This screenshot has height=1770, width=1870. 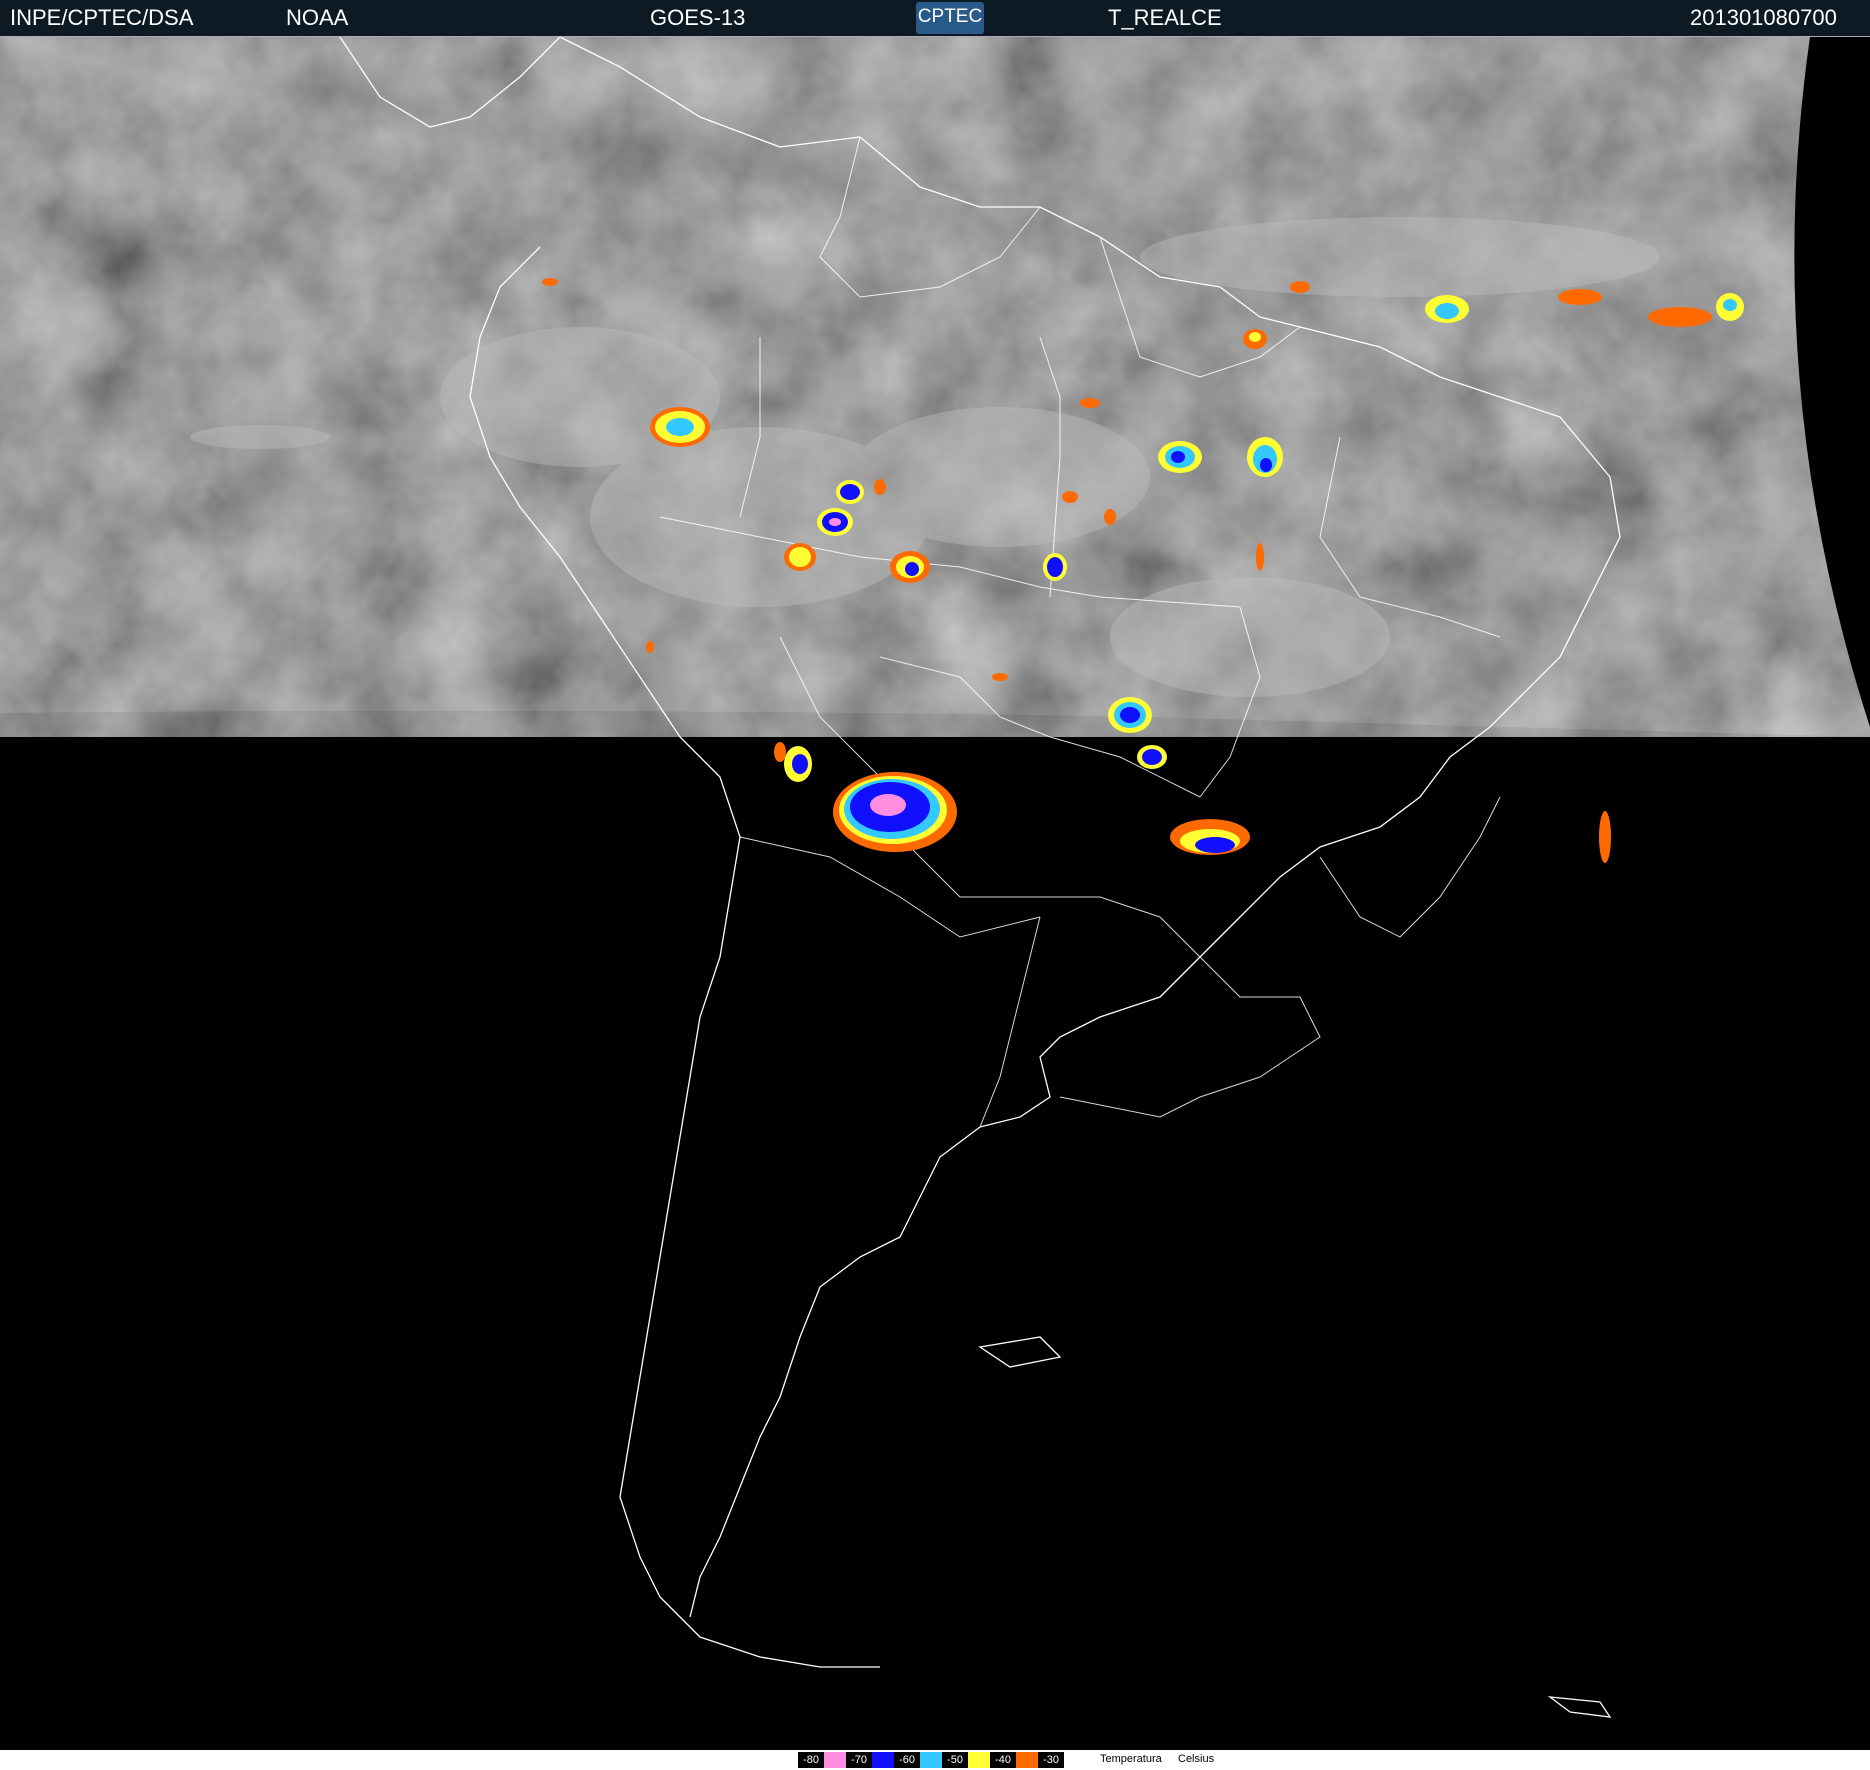 What do you see at coordinates (1003, 1760) in the screenshot?
I see `legend-label-5: -40` at bounding box center [1003, 1760].